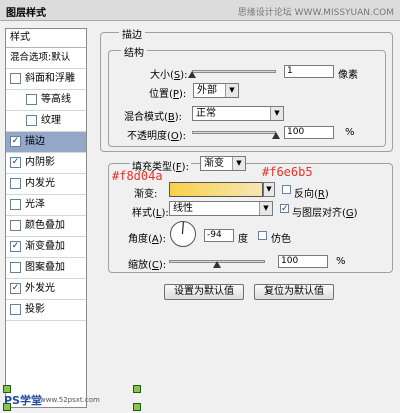  I want to click on title-bar: 图层样式 思缘设计论坛 WWW.MISSYUAN.COM, so click(200, 10).